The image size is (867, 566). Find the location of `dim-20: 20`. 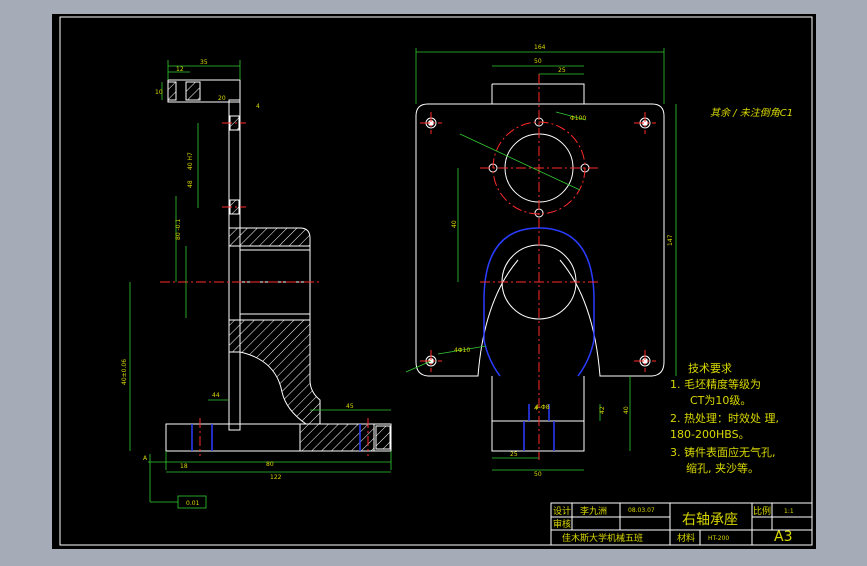

dim-20: 20 is located at coordinates (222, 98).